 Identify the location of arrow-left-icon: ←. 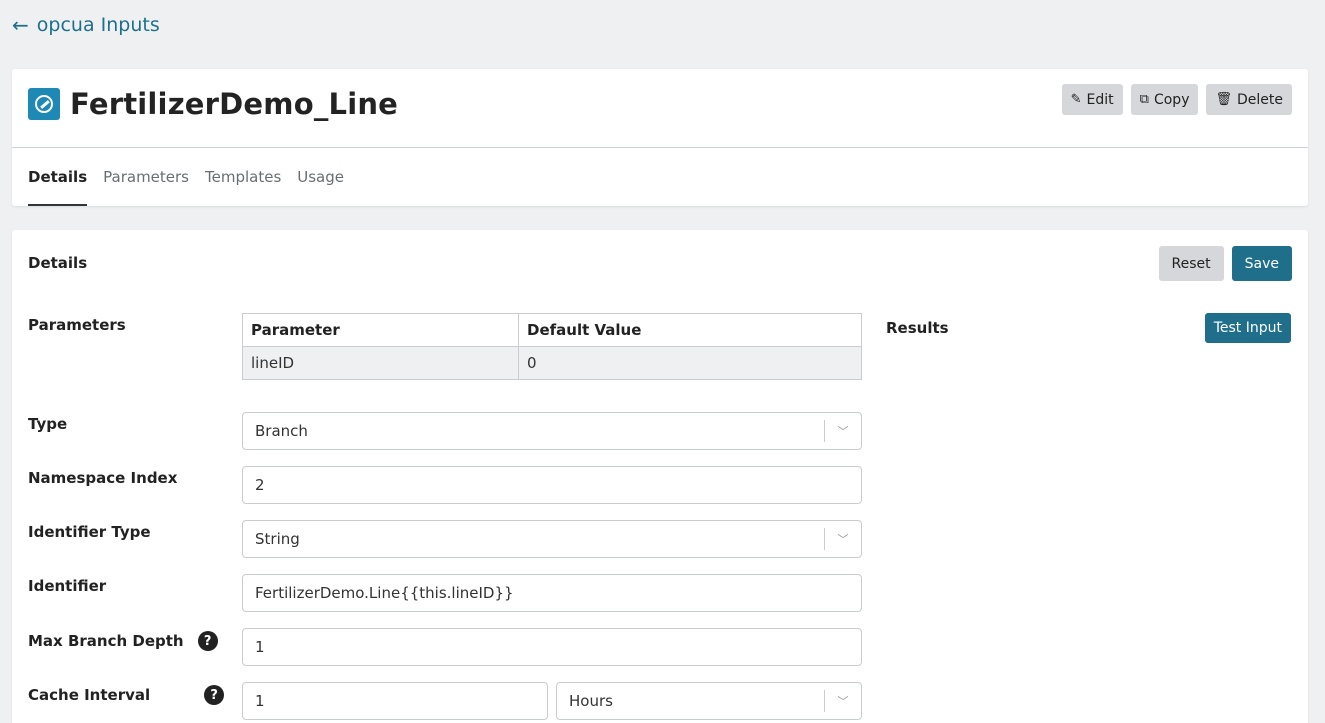
(20, 25).